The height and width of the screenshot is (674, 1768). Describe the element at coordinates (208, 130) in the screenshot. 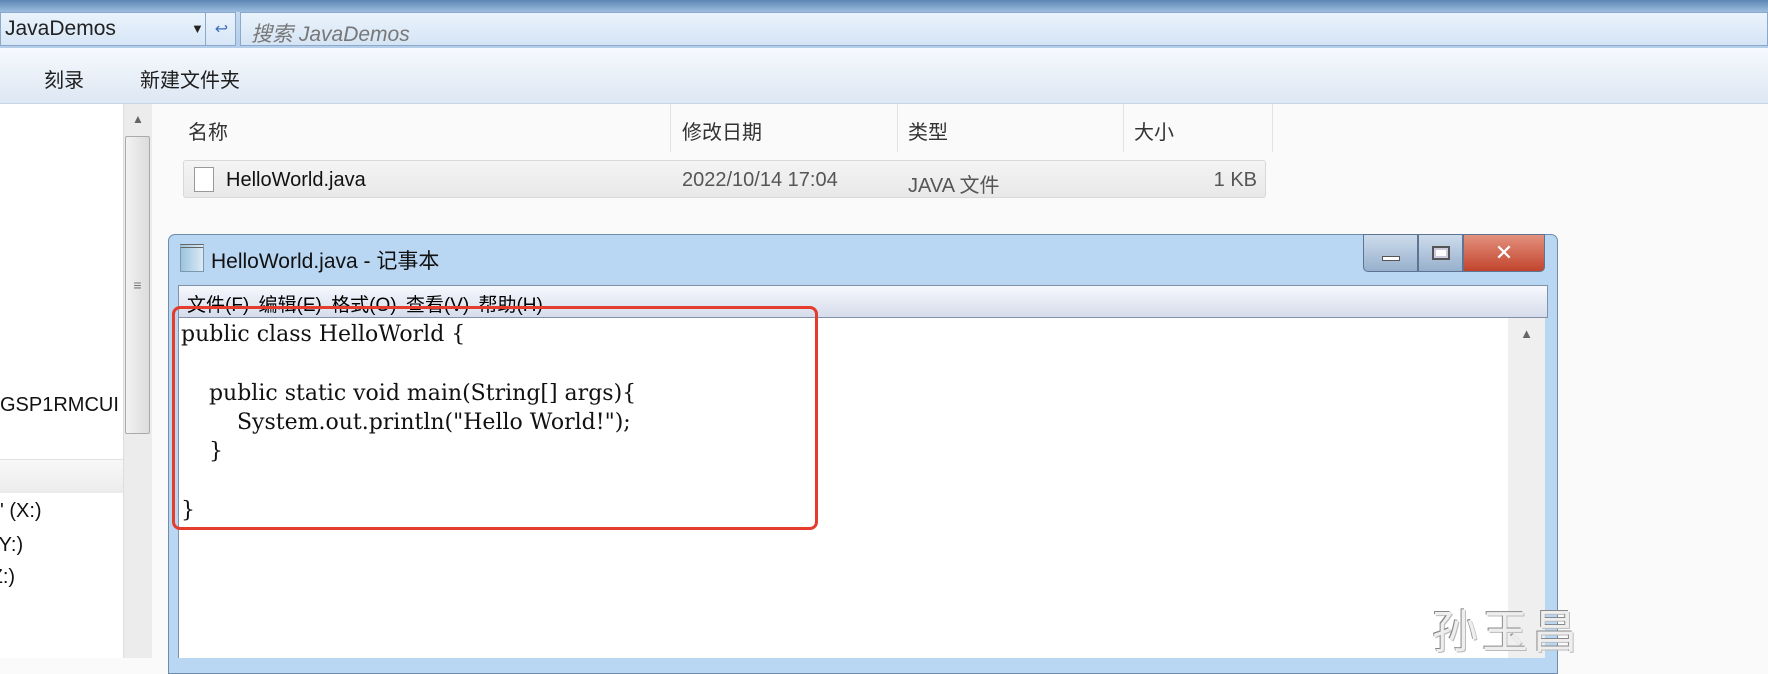

I see `column-name: 名称` at that location.